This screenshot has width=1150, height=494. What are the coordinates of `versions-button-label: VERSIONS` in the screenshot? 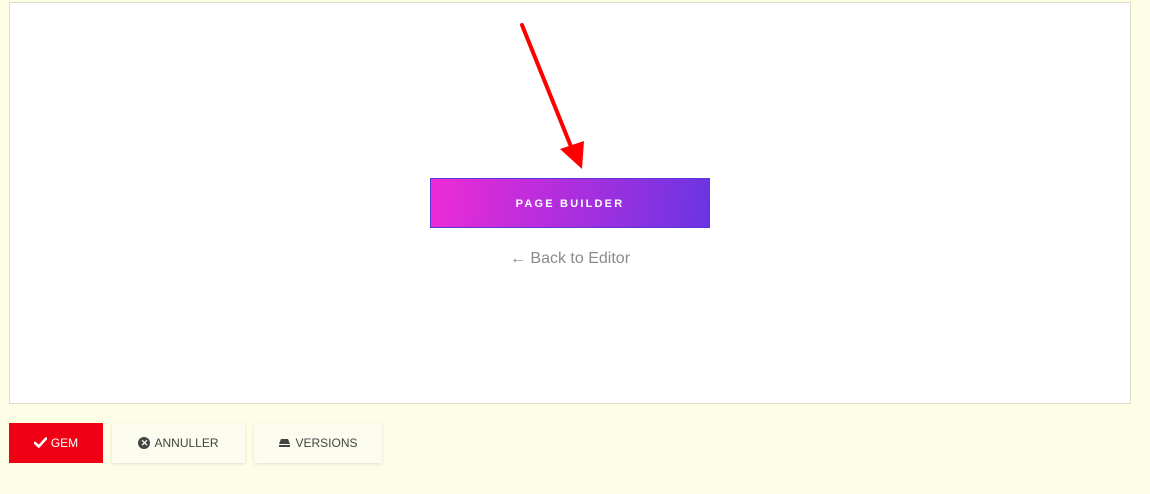 It's located at (326, 443).